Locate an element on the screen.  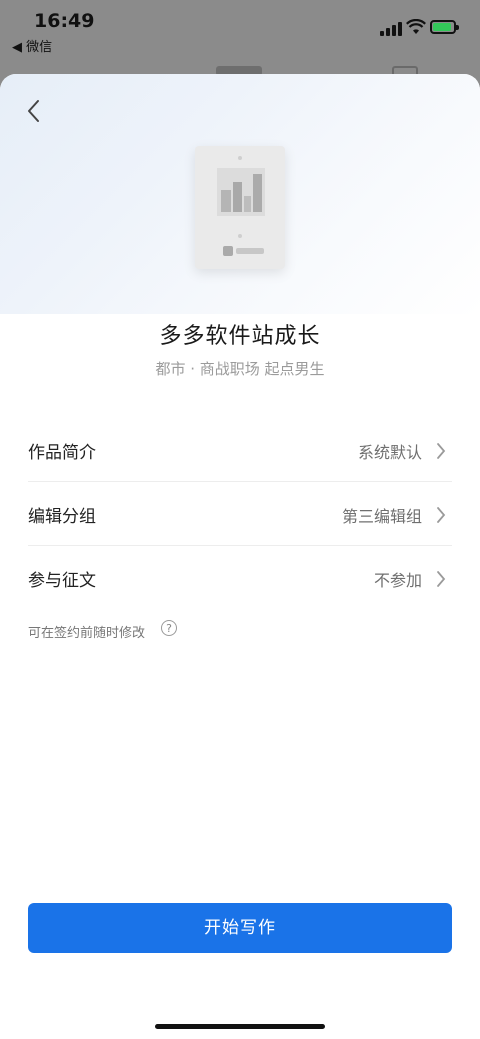
row-label: 作品简介 is located at coordinates (62, 453).